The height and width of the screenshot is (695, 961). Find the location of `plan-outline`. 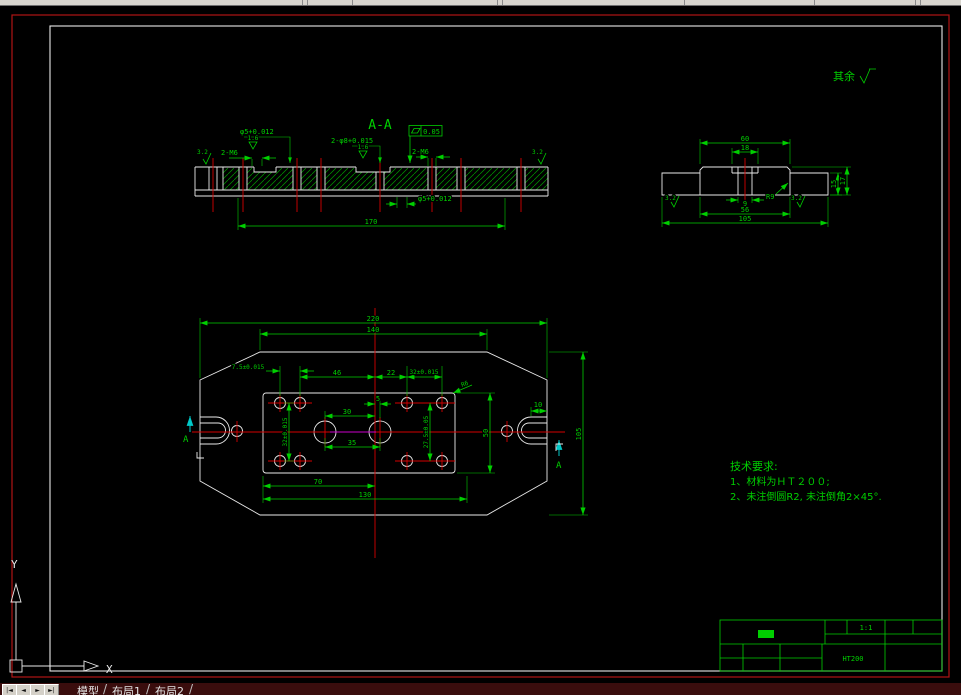

plan-outline is located at coordinates (373, 433).